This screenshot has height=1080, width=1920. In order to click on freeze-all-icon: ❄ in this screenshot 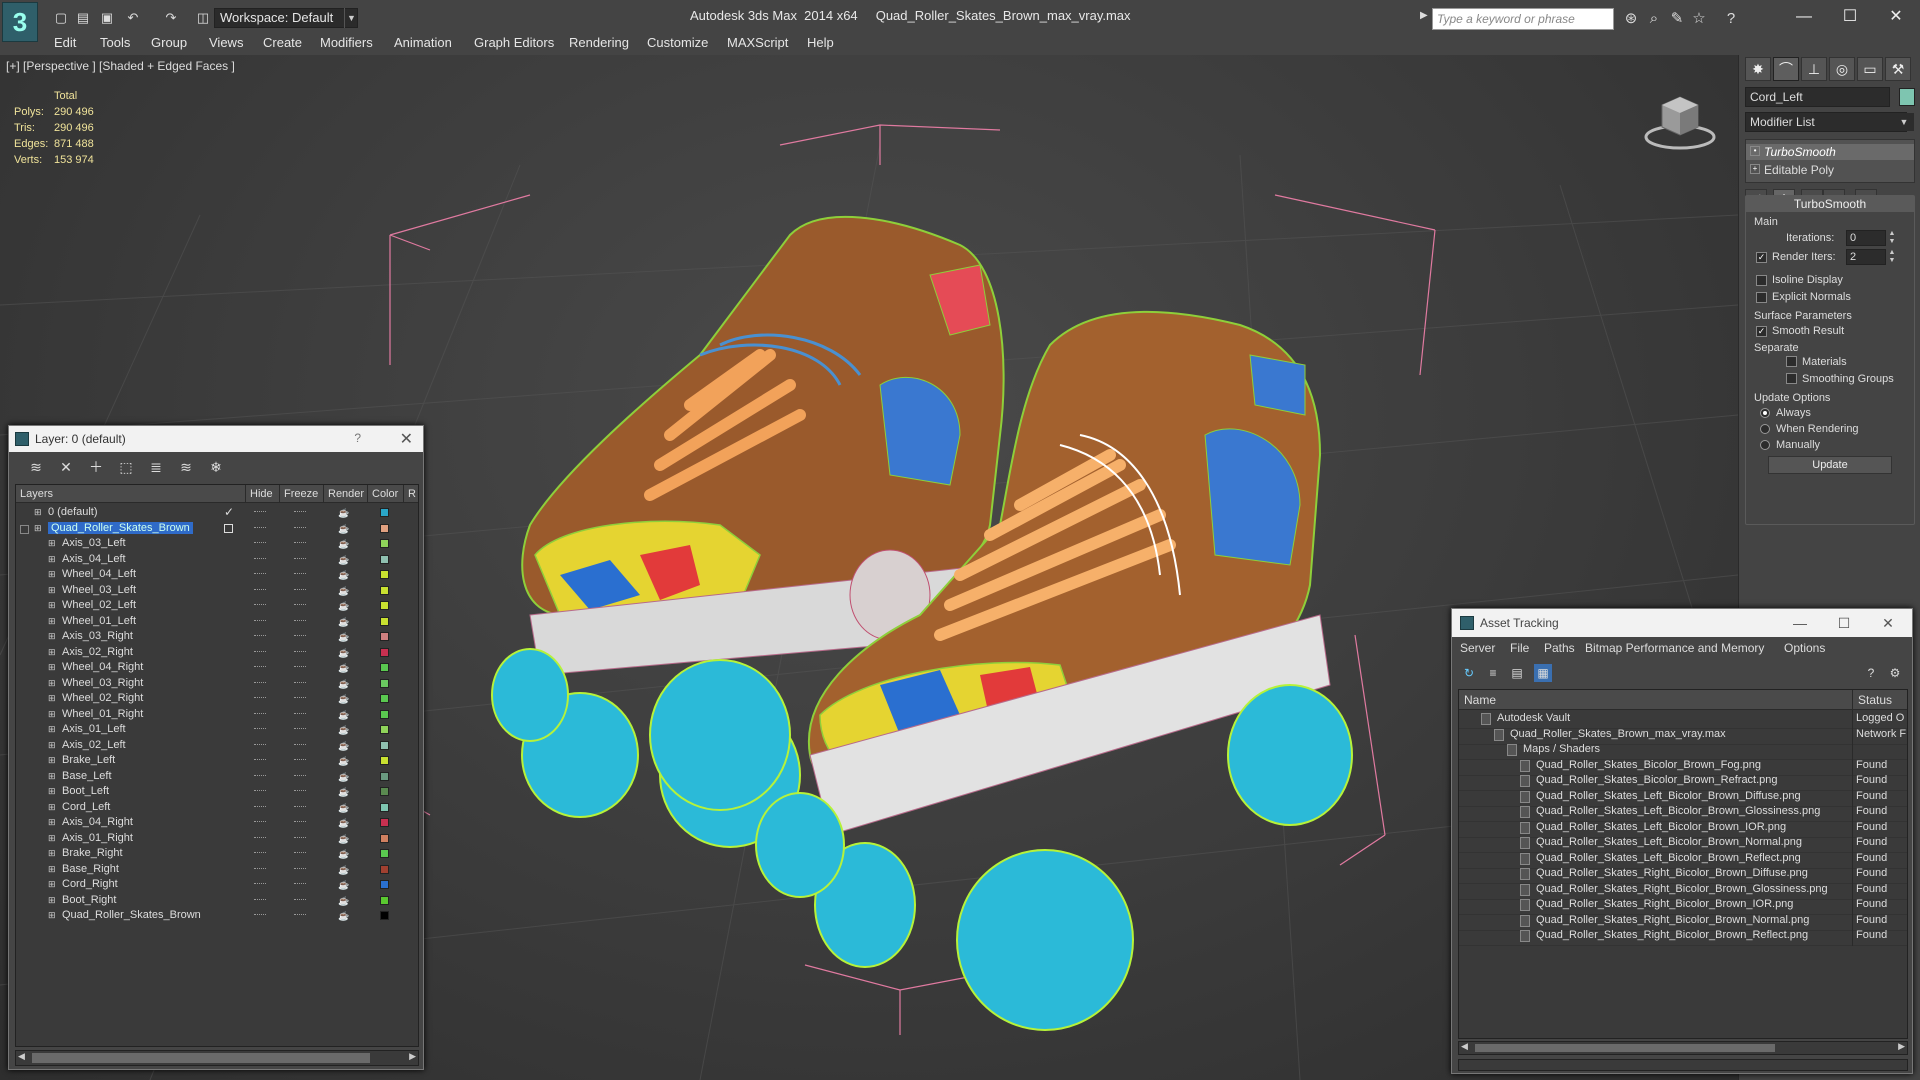, I will do `click(216, 467)`.